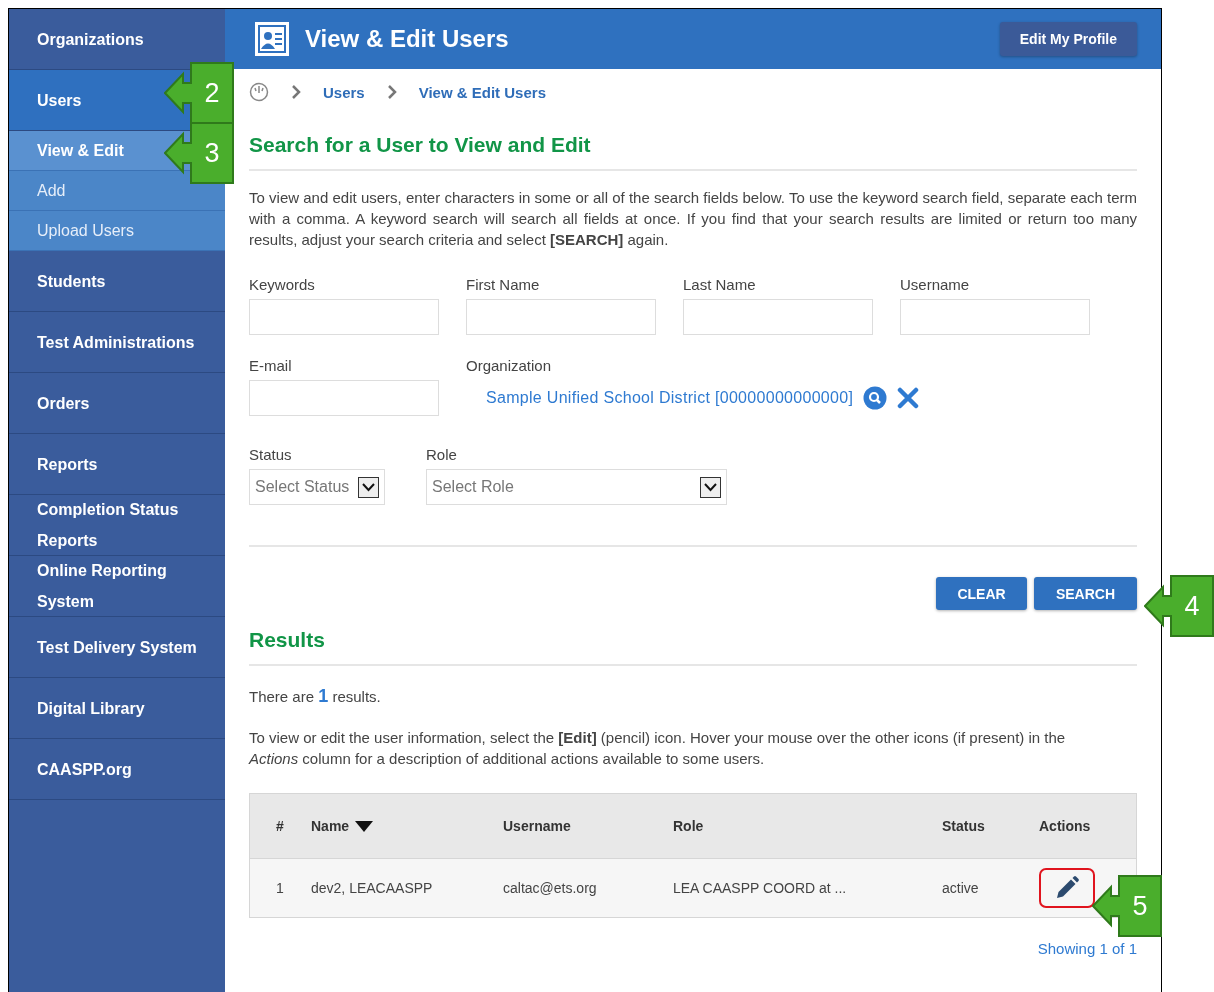  What do you see at coordinates (693, 638) in the screenshot?
I see `section-heading: Results` at bounding box center [693, 638].